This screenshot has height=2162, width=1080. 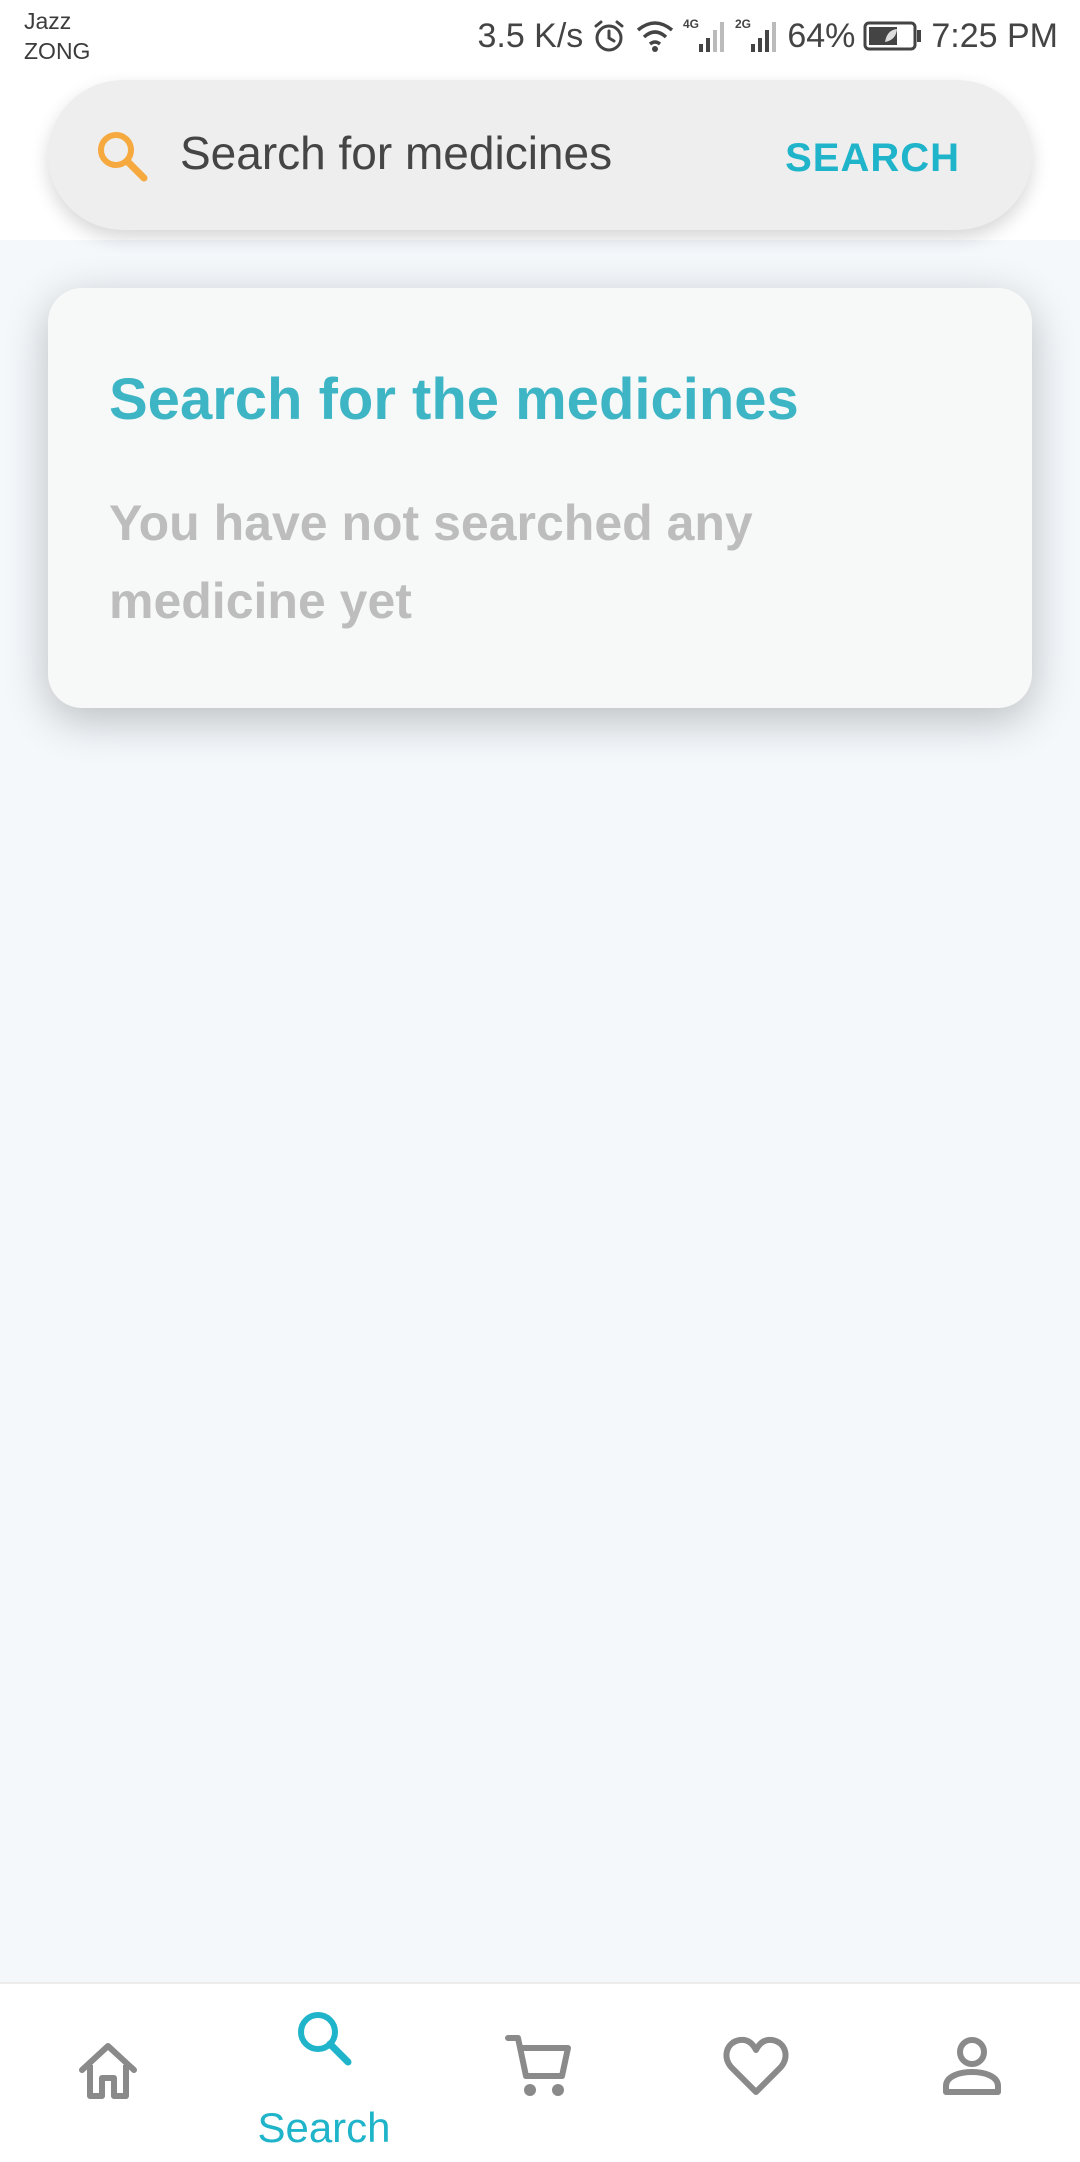 What do you see at coordinates (454, 399) in the screenshot?
I see `empty-state-title: Search for the medicines` at bounding box center [454, 399].